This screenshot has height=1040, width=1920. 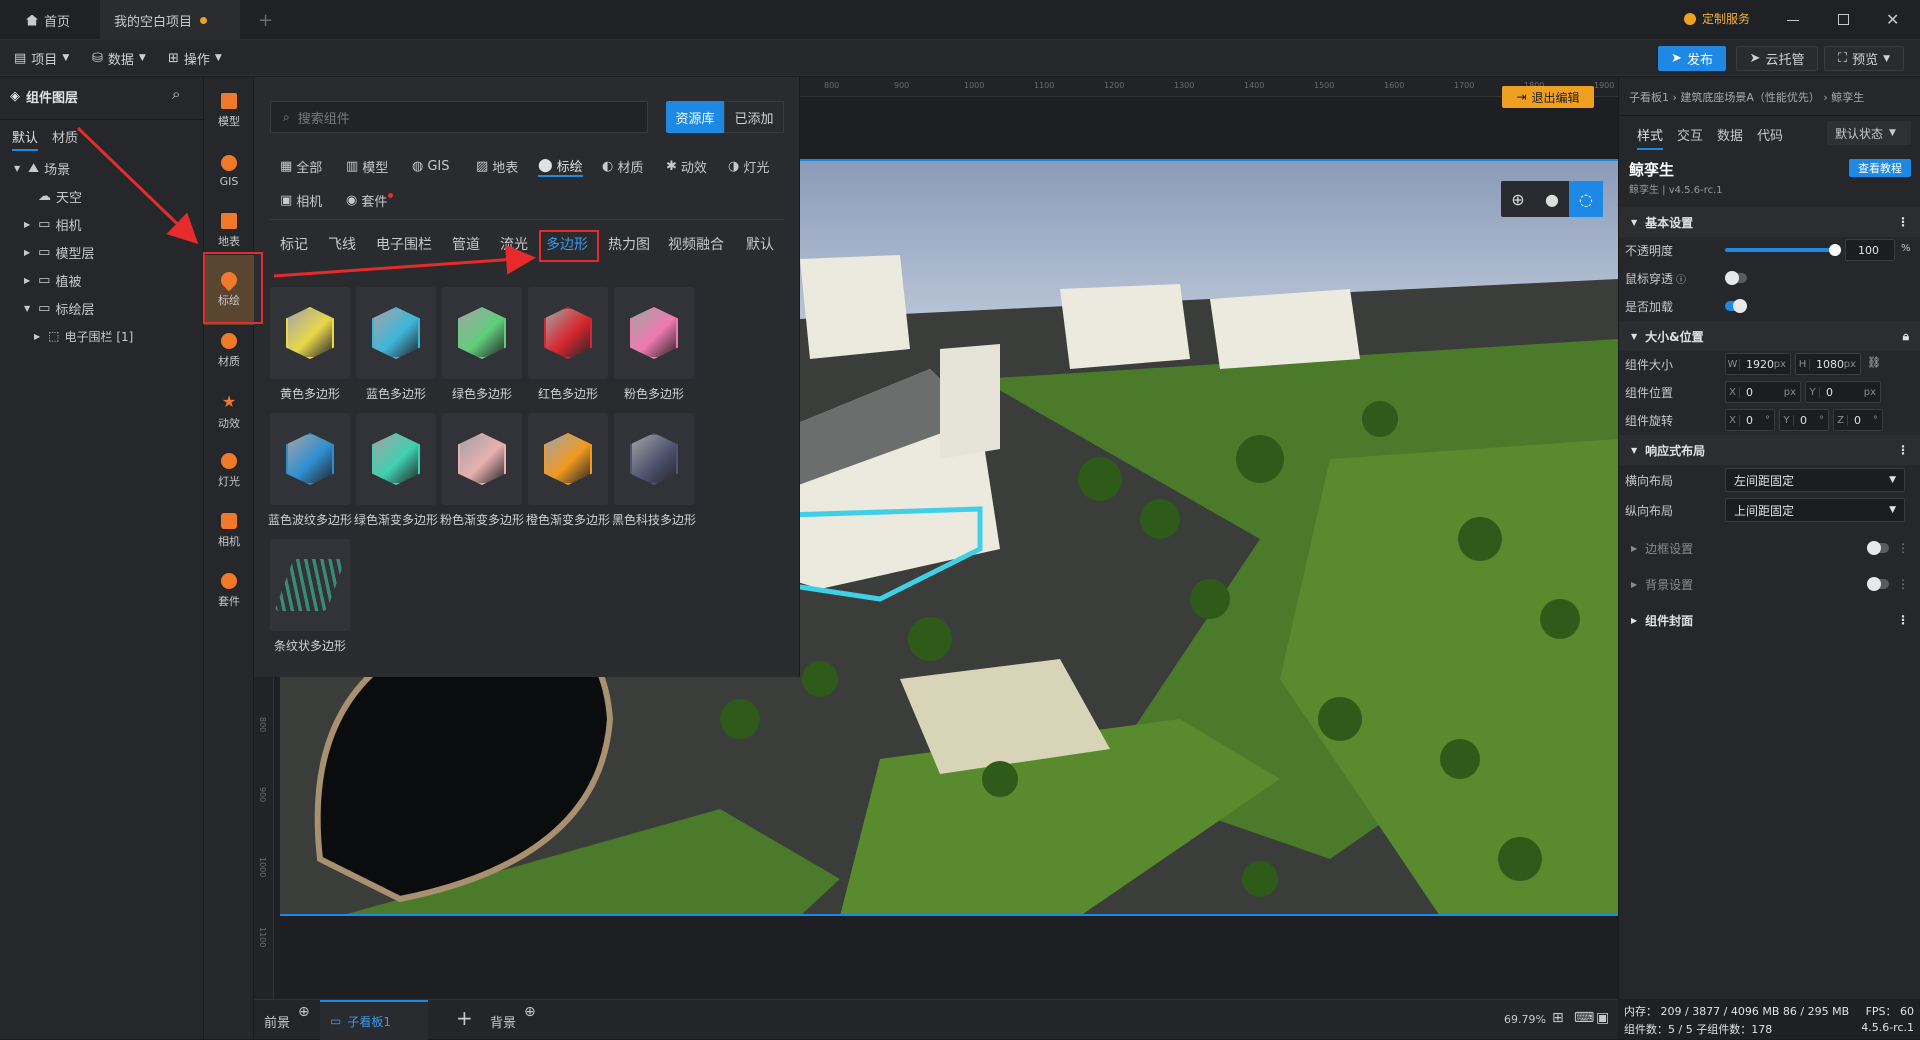 I want to click on cat-model: ▥ 模型, so click(x=367, y=166).